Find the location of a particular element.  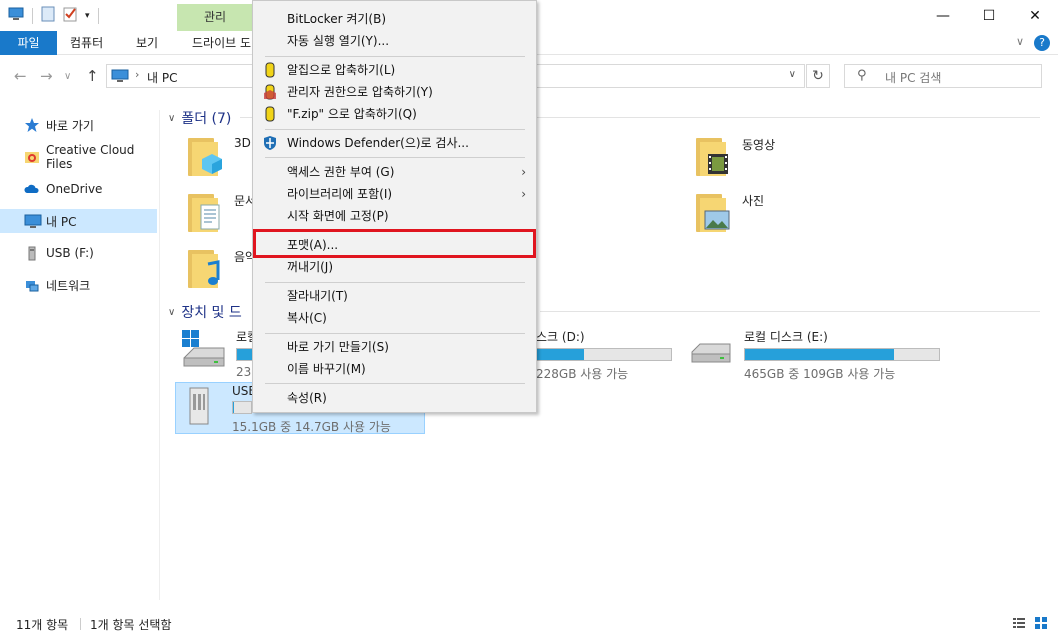

folders-group-header: ∨ 폴더 (7) is located at coordinates (199, 118).